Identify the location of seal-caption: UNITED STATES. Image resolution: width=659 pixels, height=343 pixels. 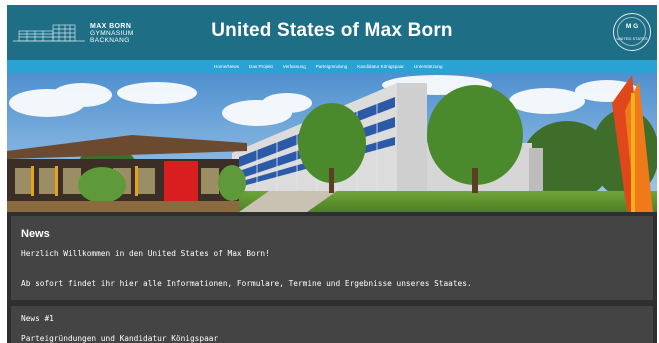
(632, 38).